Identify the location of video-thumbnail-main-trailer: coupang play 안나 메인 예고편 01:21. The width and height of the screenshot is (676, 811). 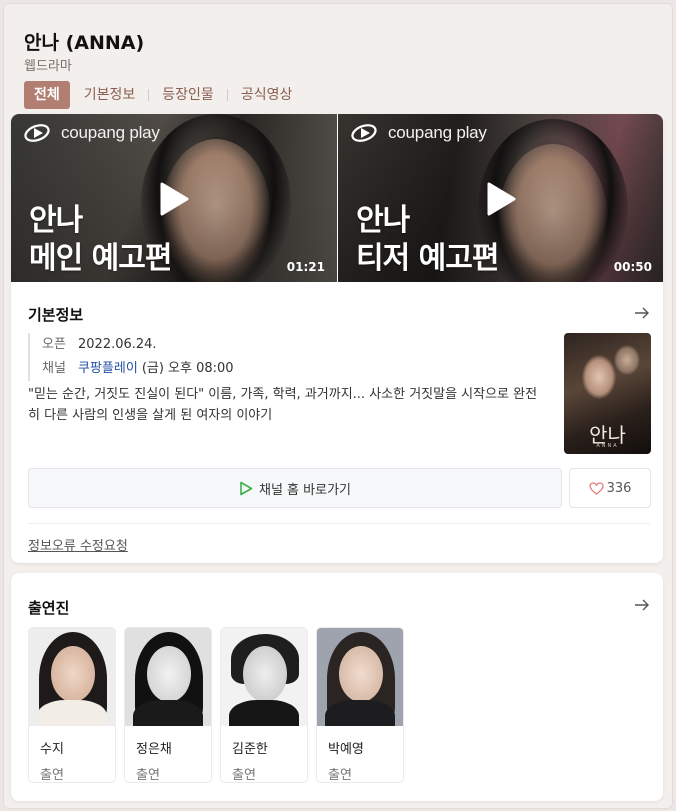
(174, 198).